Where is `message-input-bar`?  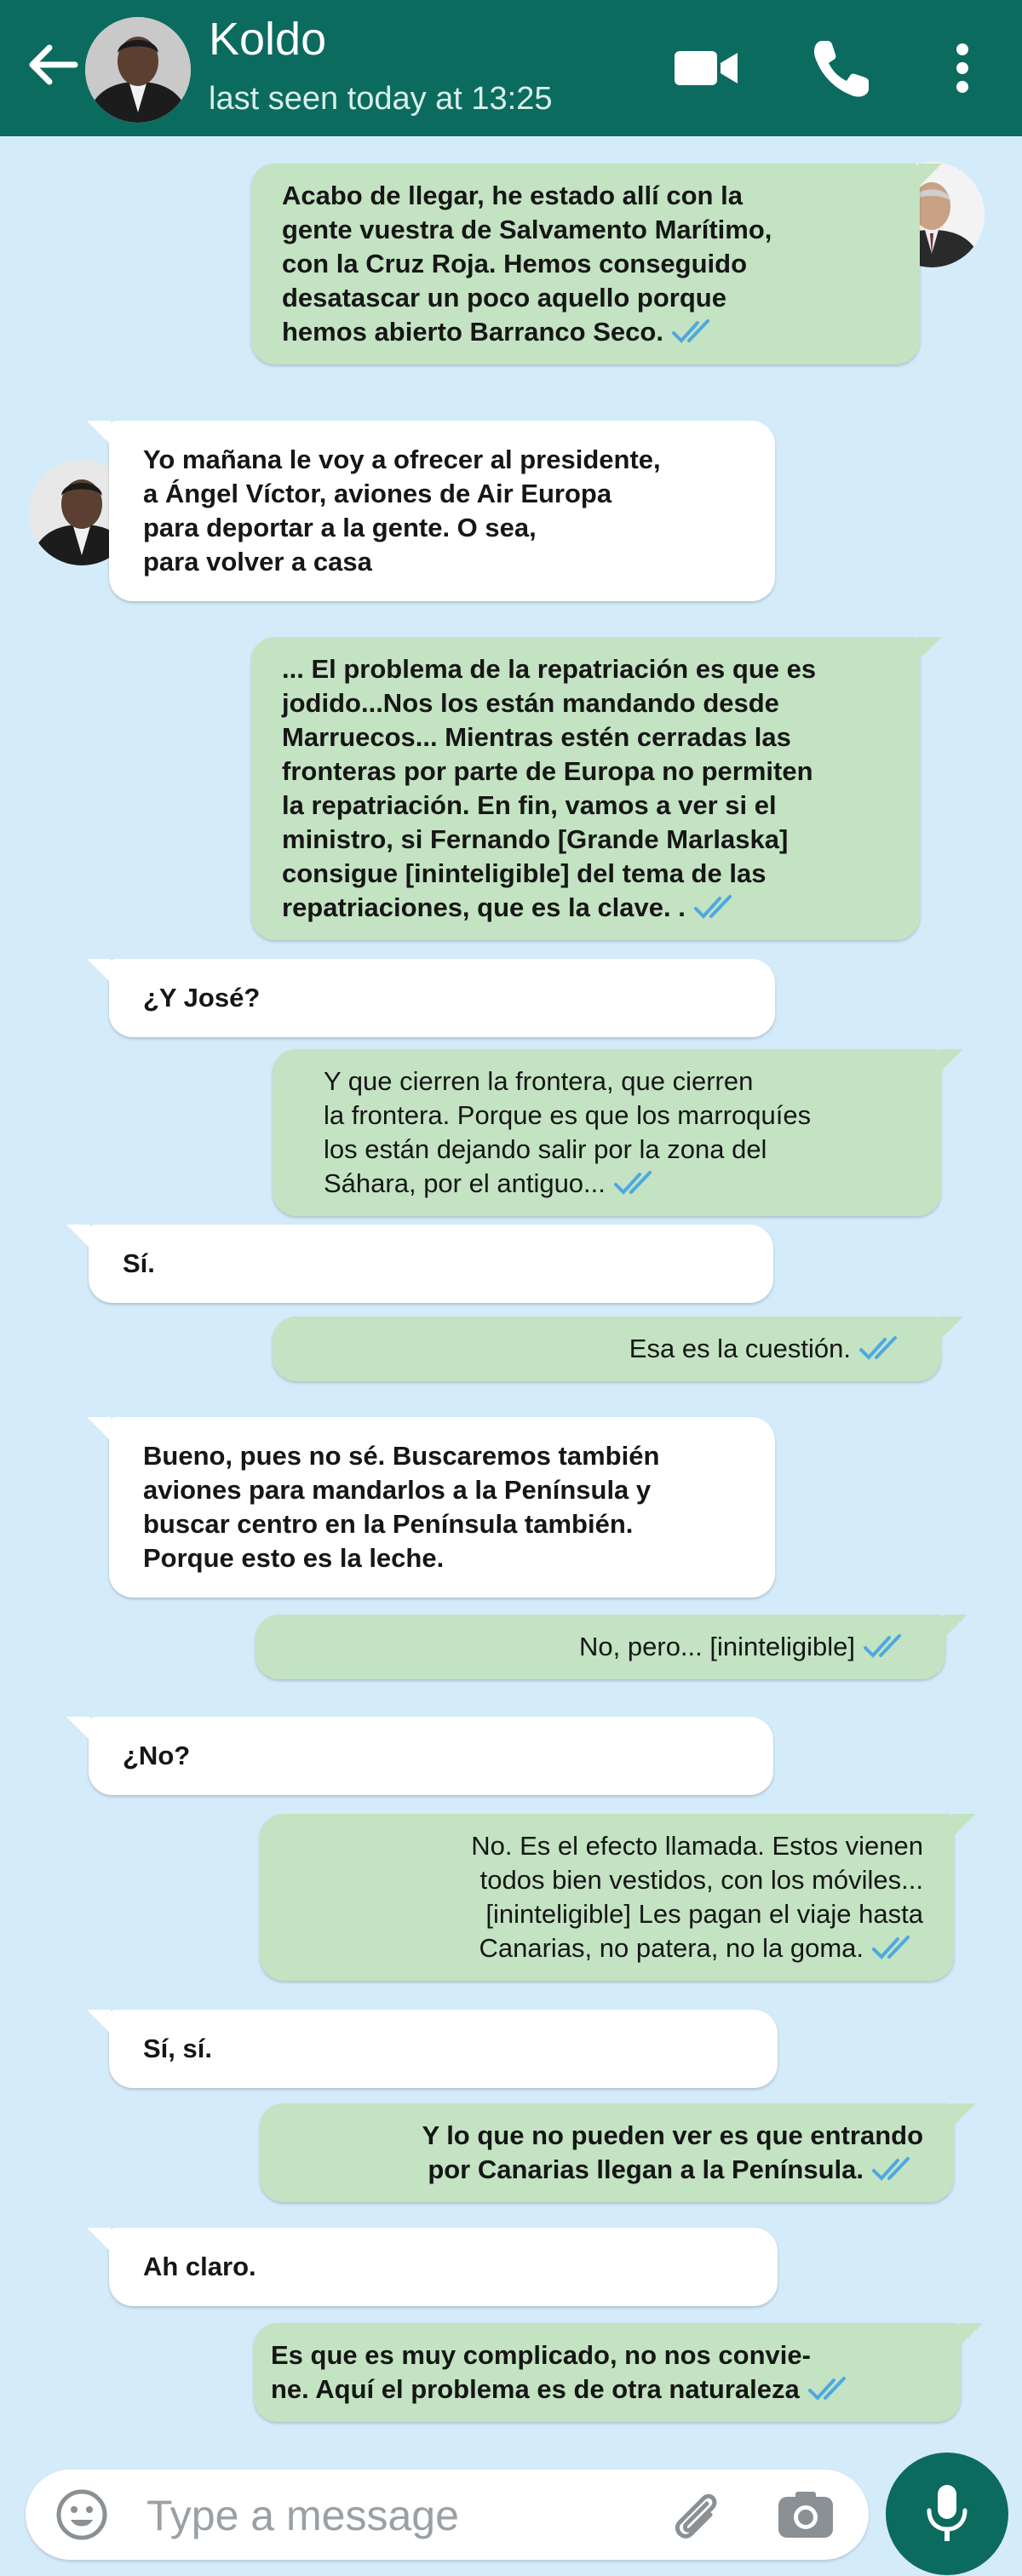
message-input-bar is located at coordinates (447, 2515).